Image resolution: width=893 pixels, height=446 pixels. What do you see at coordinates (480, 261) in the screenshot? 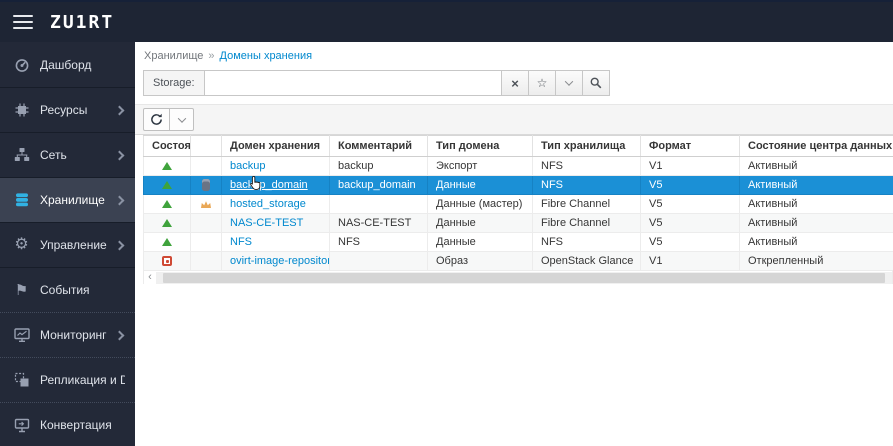
I see `cell-domain-type: Образ` at bounding box center [480, 261].